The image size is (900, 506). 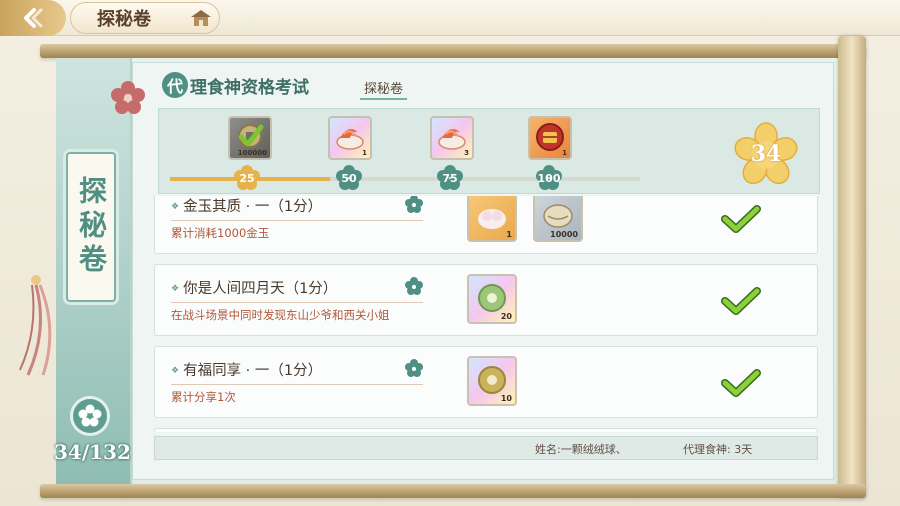 What do you see at coordinates (252, 153) in the screenshot?
I see `reward-qty: 100000` at bounding box center [252, 153].